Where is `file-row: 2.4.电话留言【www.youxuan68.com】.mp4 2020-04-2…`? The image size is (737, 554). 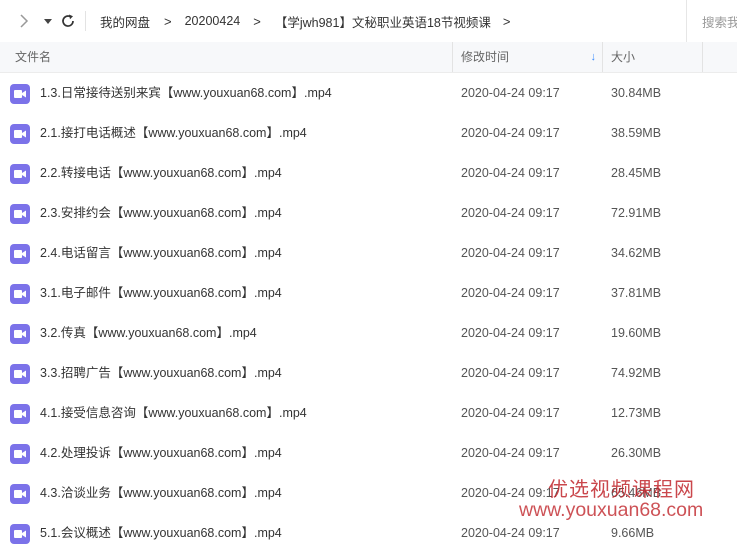 file-row: 2.4.电话留言【www.youxuan68.com】.mp4 2020-04-2… is located at coordinates (368, 253).